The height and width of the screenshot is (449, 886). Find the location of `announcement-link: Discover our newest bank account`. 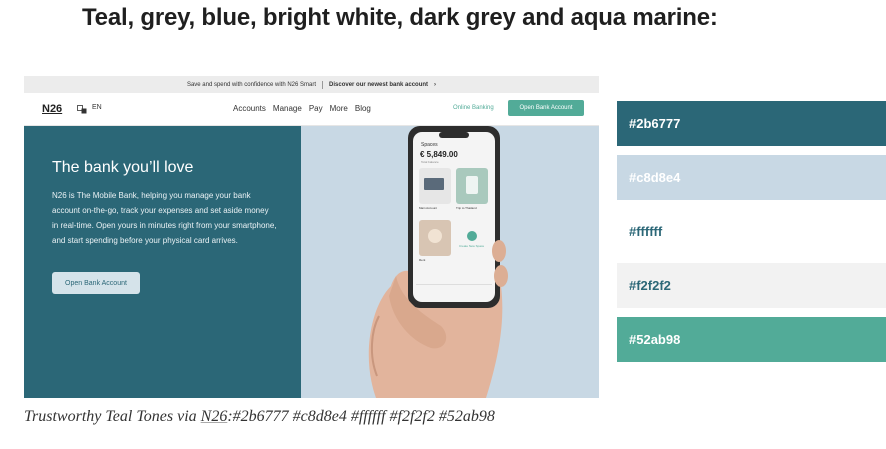

announcement-link: Discover our newest bank account is located at coordinates (378, 85).